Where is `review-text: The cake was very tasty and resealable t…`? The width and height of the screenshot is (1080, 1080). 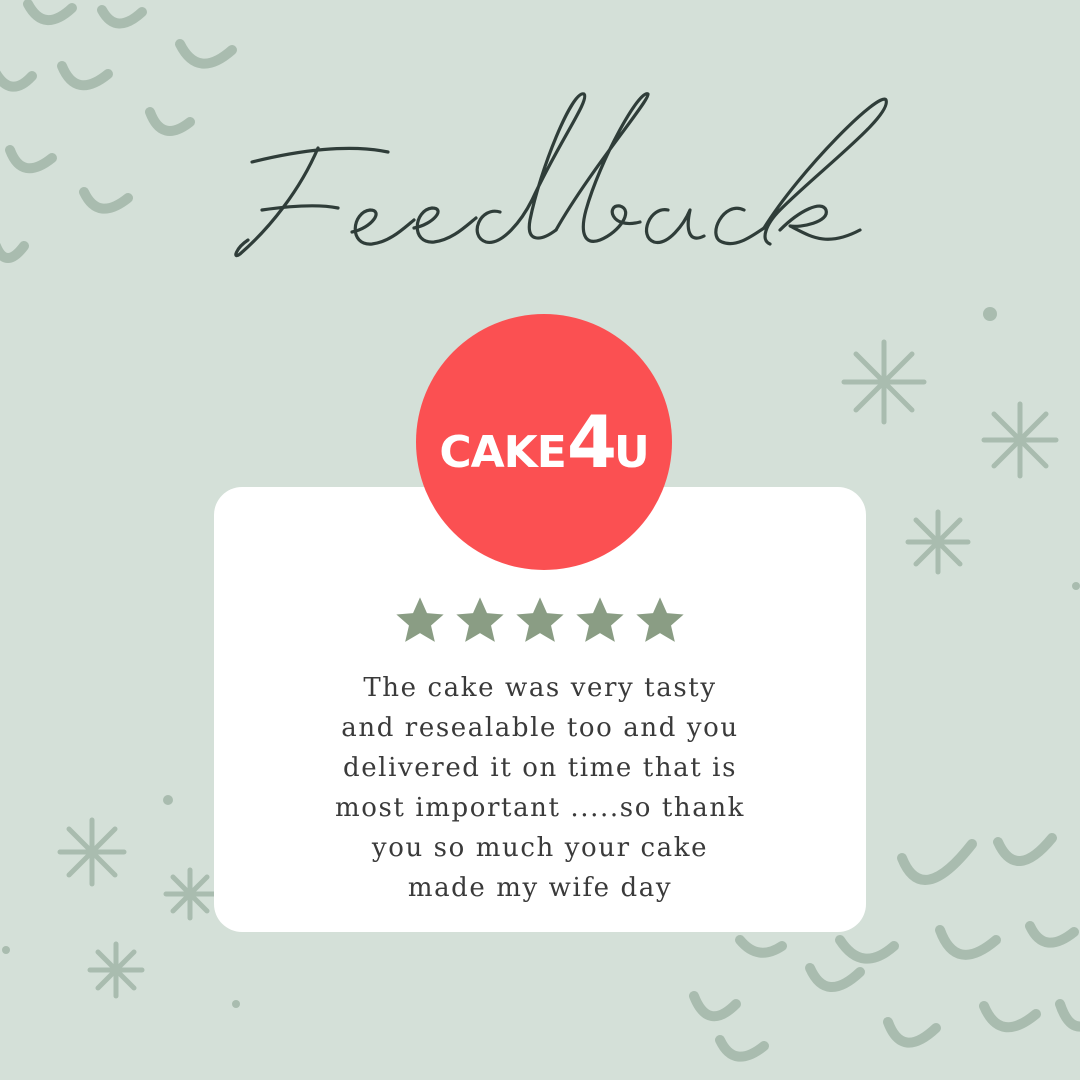 review-text: The cake was very tasty and resealable t… is located at coordinates (540, 788).